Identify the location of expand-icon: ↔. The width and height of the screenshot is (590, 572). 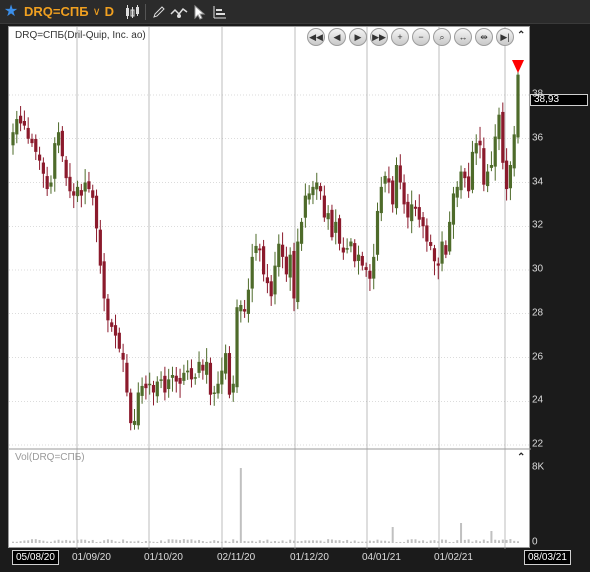
(463, 37).